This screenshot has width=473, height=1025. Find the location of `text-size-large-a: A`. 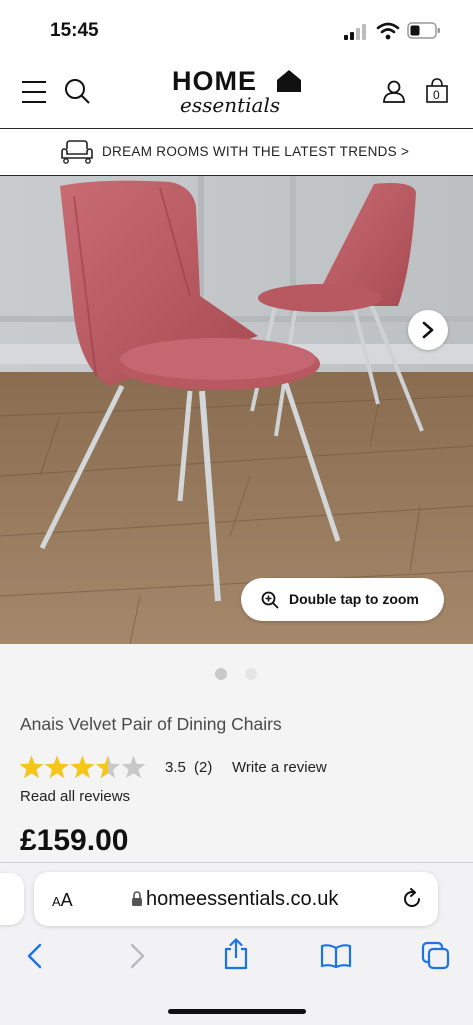

text-size-large-a: A is located at coordinates (66, 900).